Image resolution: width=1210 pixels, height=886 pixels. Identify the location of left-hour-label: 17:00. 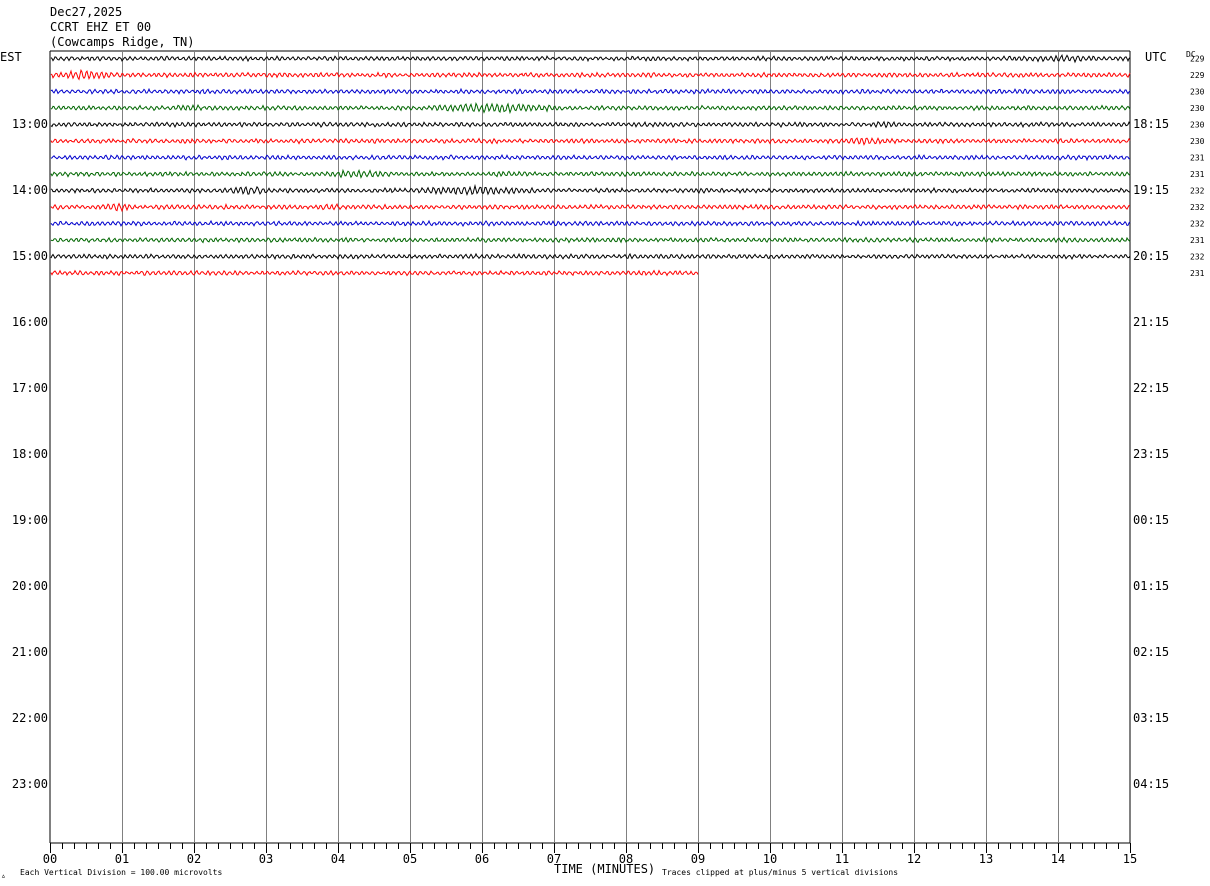
(30, 388).